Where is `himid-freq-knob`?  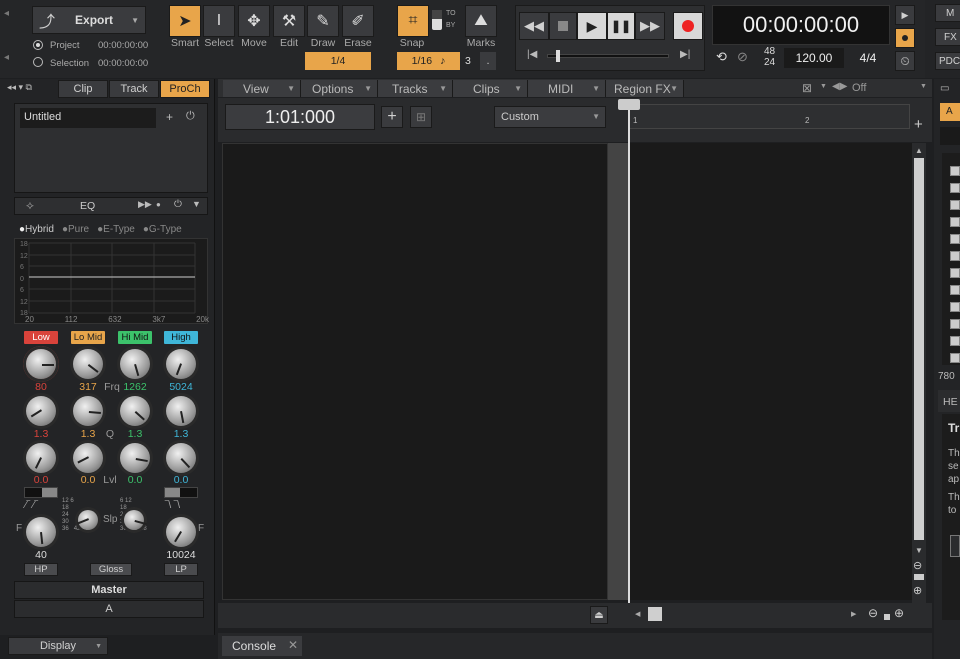
himid-freq-knob is located at coordinates (135, 364).